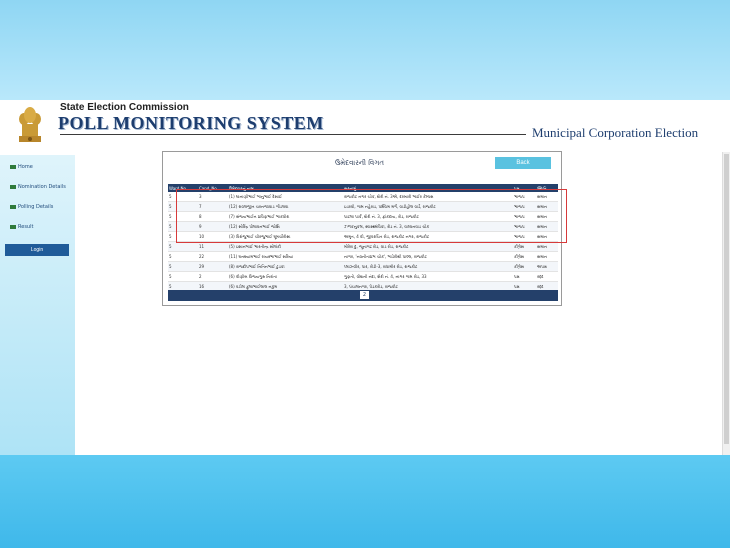 The image size is (730, 548). I want to click on col-status: સ્થિતિ, so click(547, 188).